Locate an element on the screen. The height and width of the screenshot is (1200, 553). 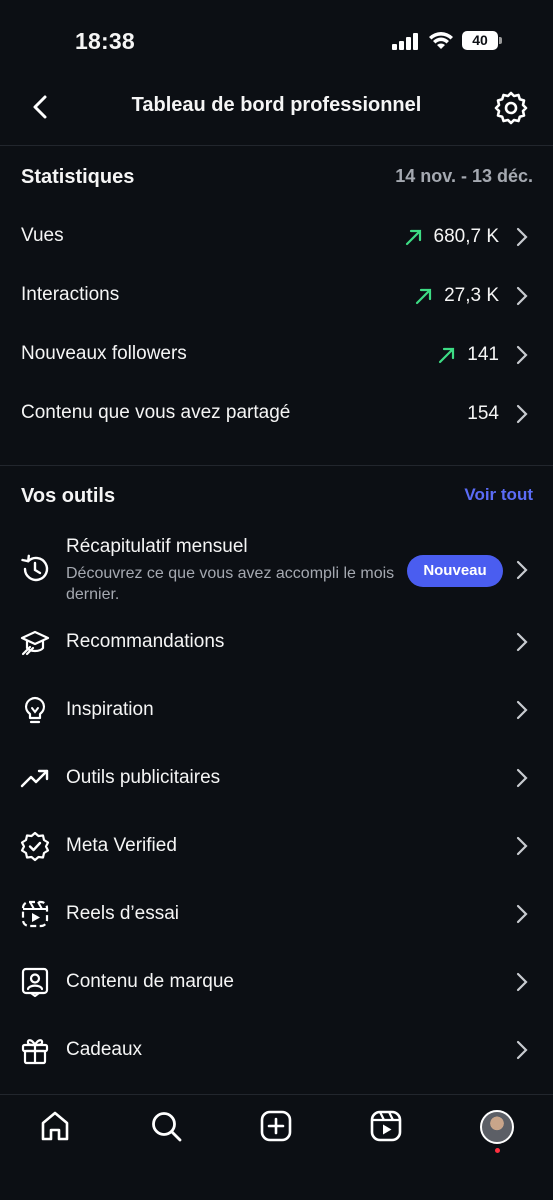
stat-value: 154 is located at coordinates (483, 413).